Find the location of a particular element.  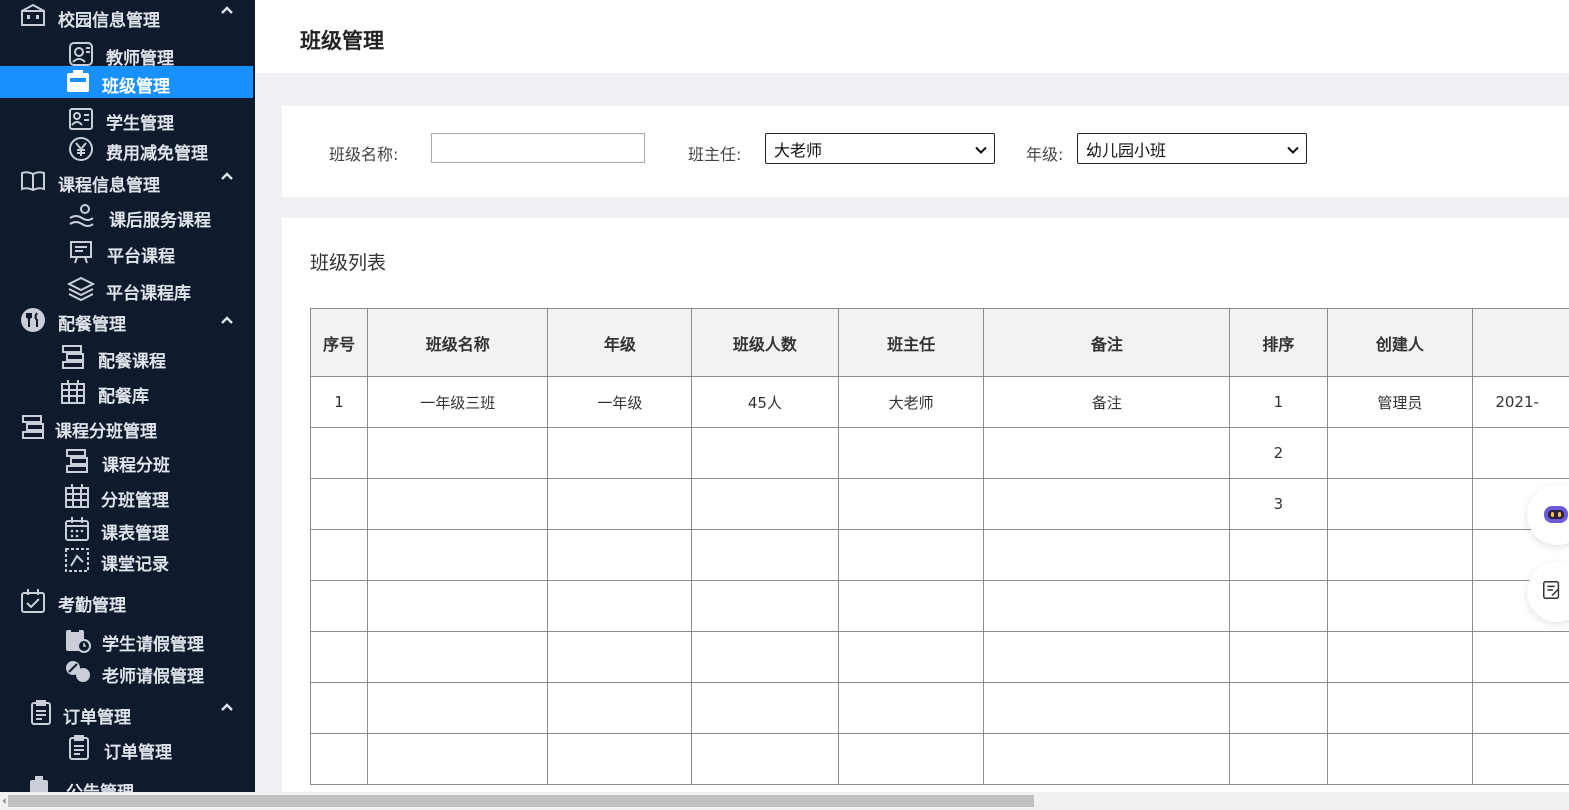

sidebar-item-20: 订单管理 is located at coordinates (126, 713).